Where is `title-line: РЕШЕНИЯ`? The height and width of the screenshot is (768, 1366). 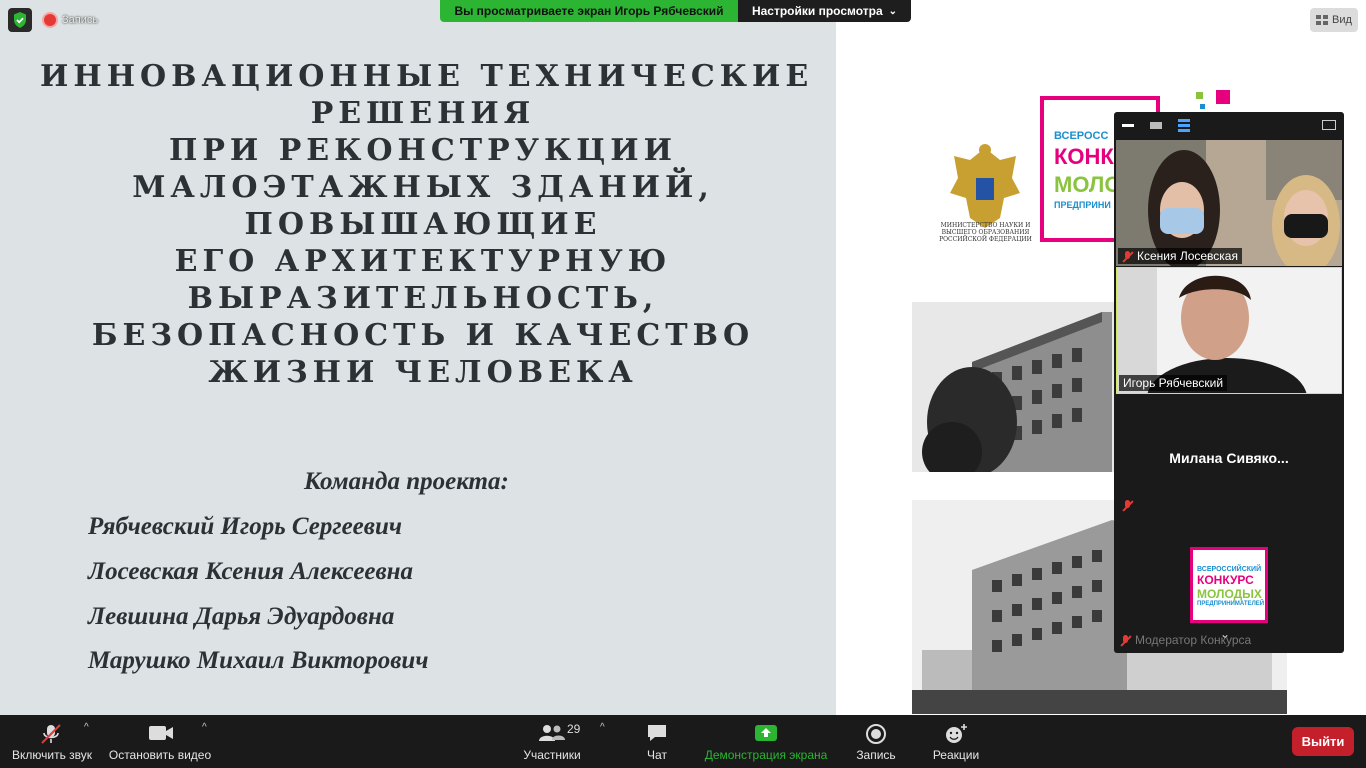 title-line: РЕШЕНИЯ is located at coordinates (423, 113).